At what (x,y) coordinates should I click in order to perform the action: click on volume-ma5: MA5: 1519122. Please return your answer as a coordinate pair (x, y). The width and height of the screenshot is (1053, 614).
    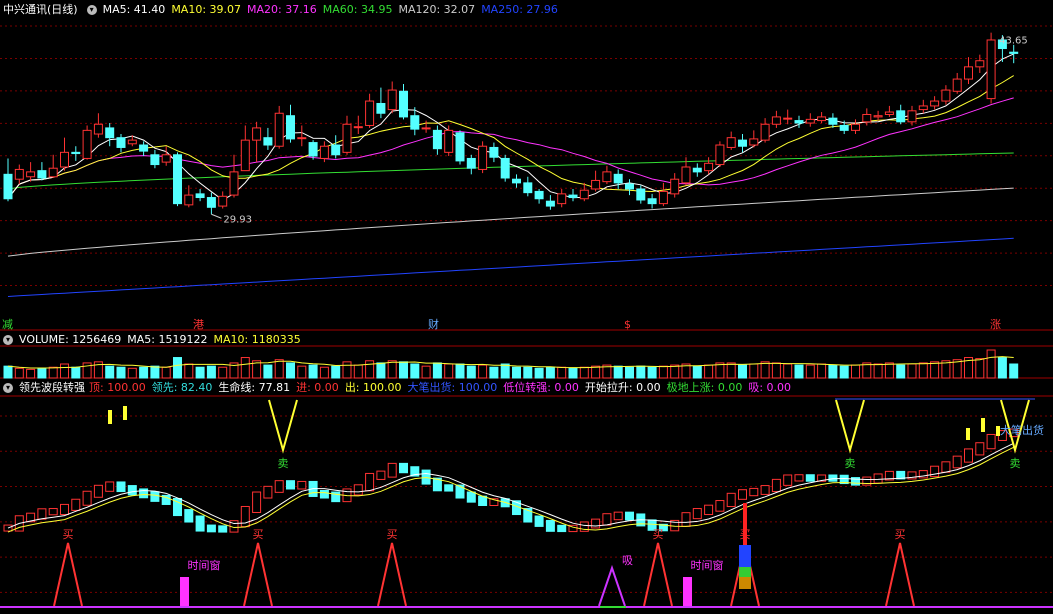
    Looking at the image, I should click on (167, 339).